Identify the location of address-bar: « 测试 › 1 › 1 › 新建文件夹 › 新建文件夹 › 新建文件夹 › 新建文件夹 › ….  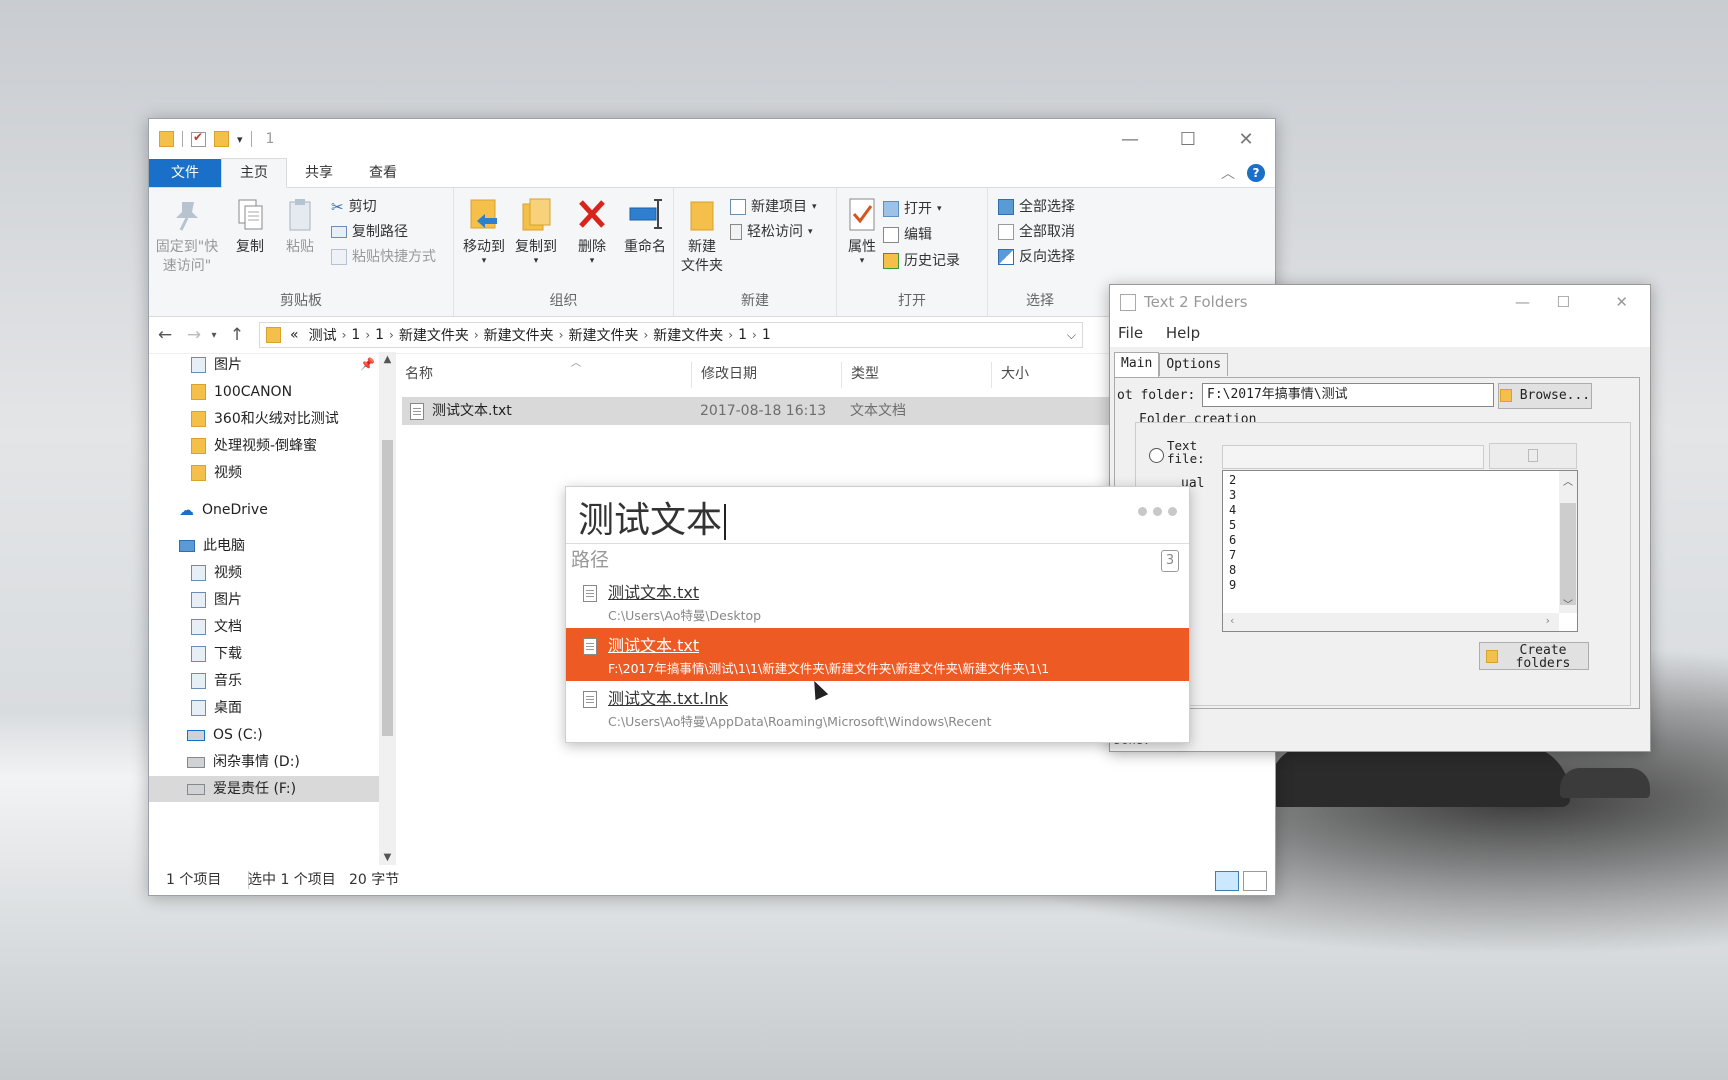
(671, 335).